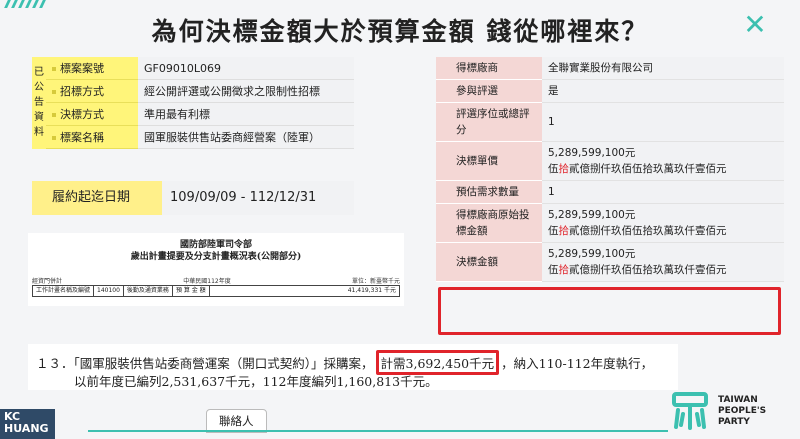  I want to click on table-row: 招標方式 經公開評選或公開徵求之限制性招標, so click(193, 91).